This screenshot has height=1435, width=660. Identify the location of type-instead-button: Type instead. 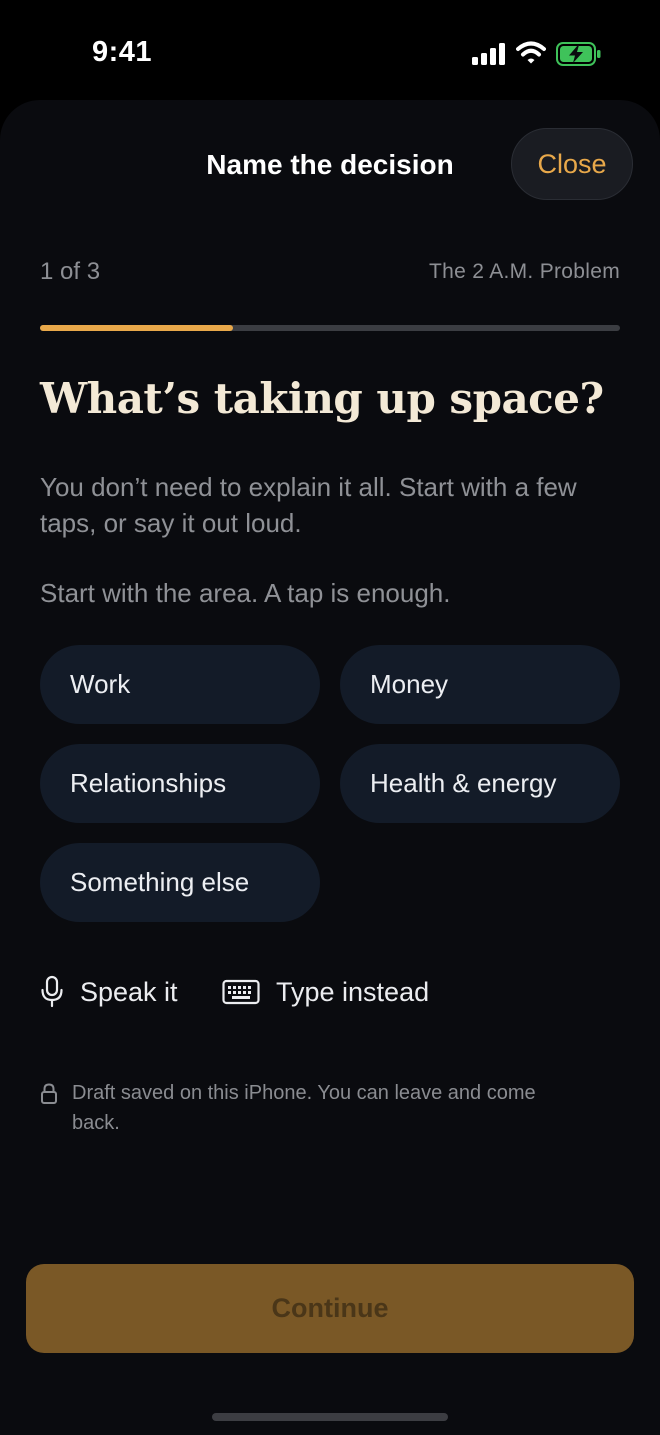
(325, 992).